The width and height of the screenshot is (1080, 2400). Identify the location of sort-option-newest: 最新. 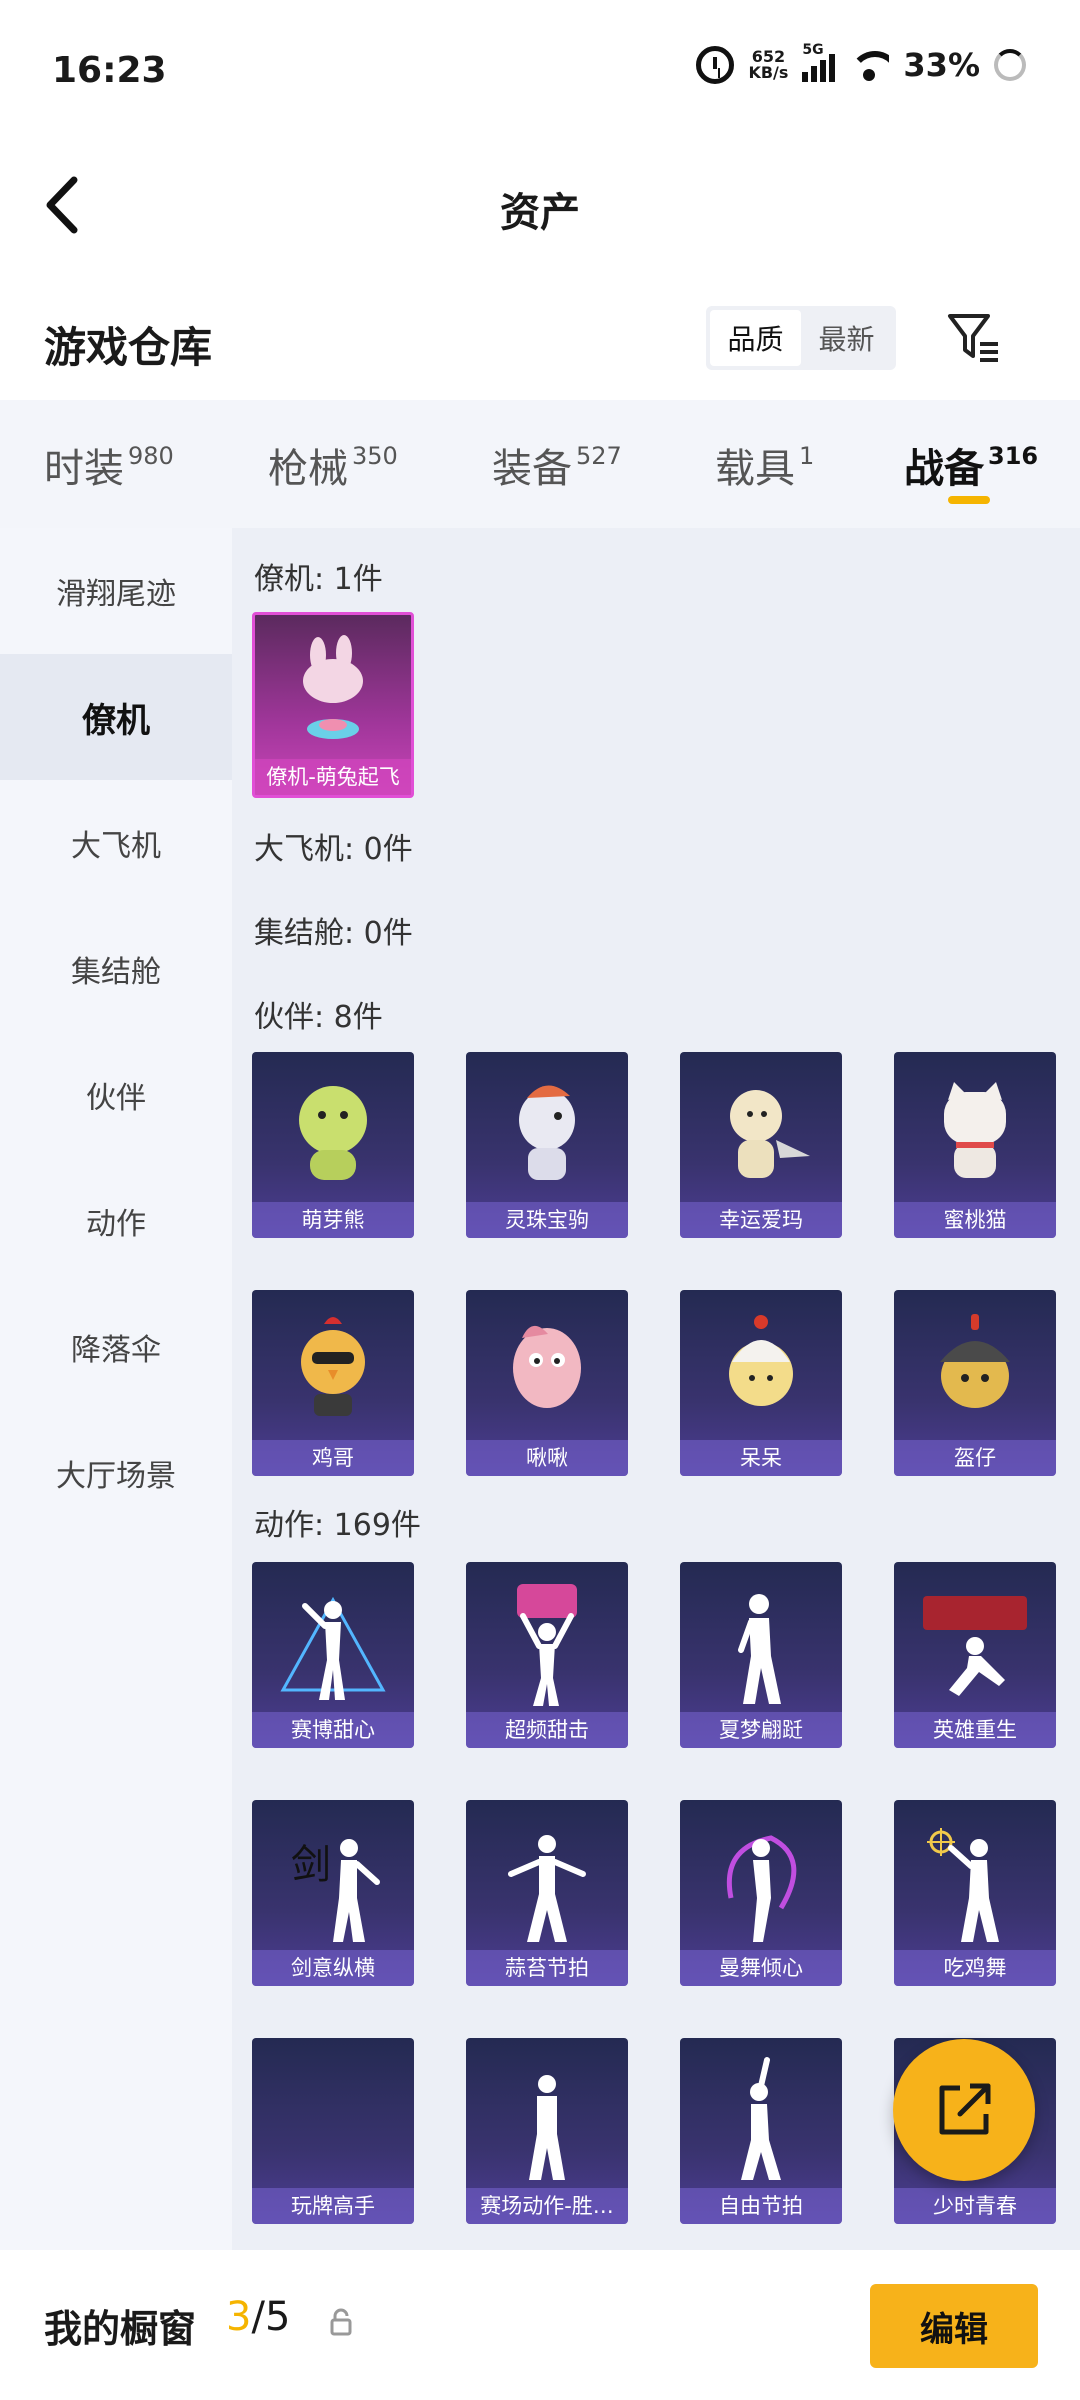
(846, 338).